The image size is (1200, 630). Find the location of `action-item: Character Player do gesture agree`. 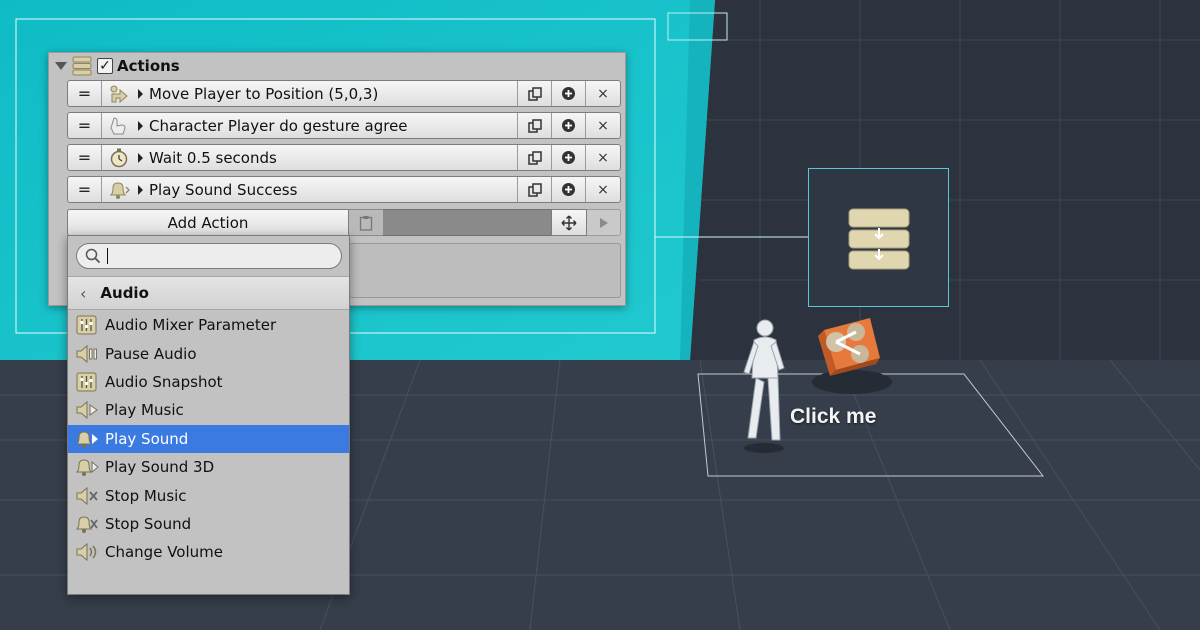

action-item: Character Player do gesture agree is located at coordinates (310, 125).